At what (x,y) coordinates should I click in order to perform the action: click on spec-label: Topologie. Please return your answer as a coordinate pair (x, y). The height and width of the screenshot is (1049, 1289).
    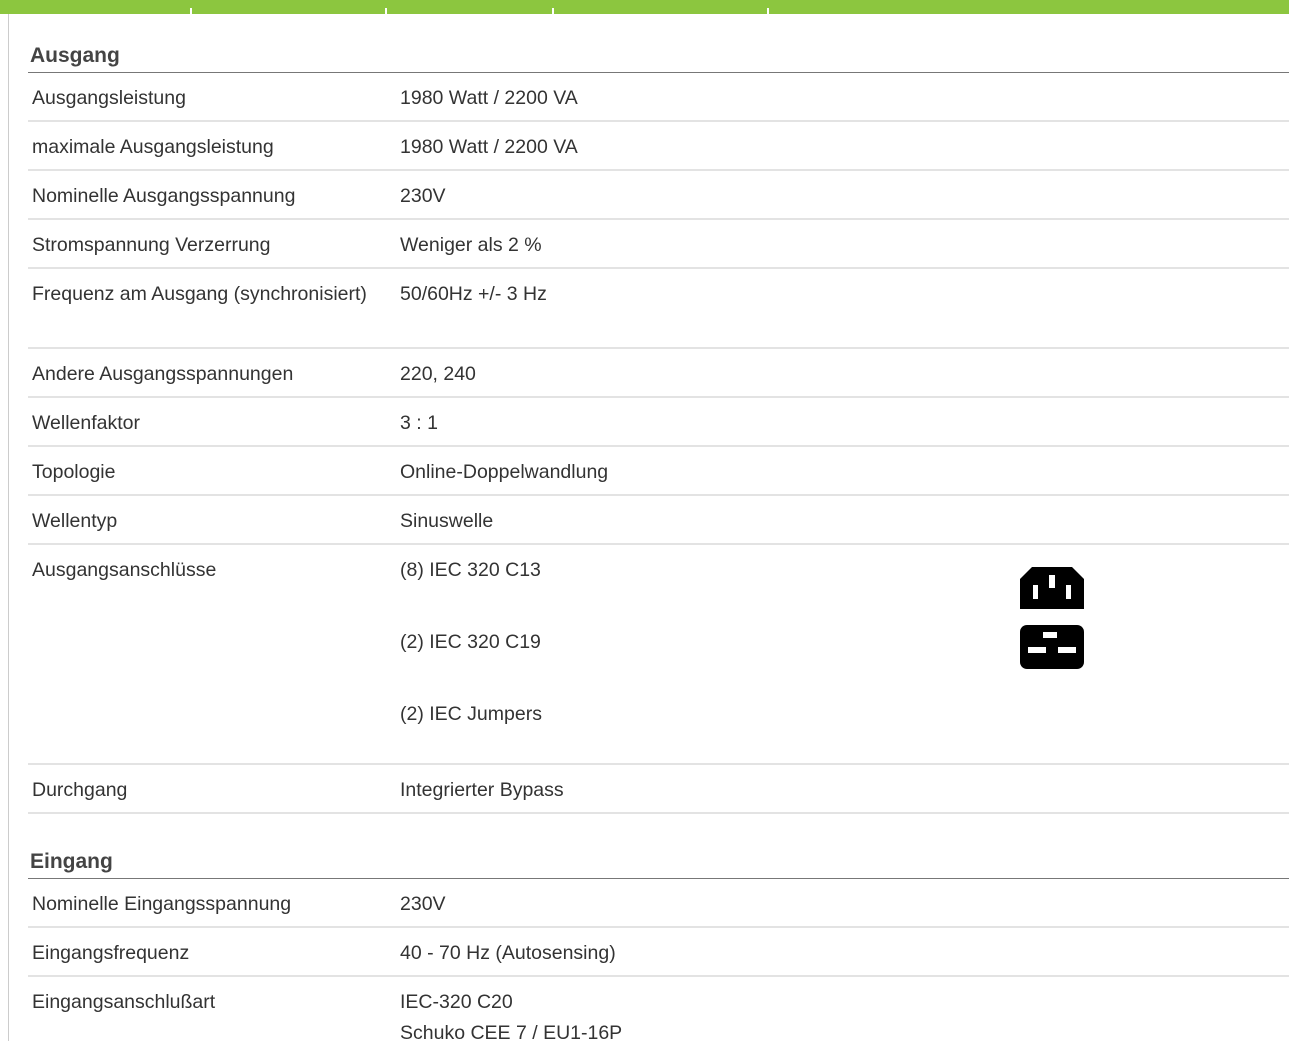
    Looking at the image, I should click on (74, 472).